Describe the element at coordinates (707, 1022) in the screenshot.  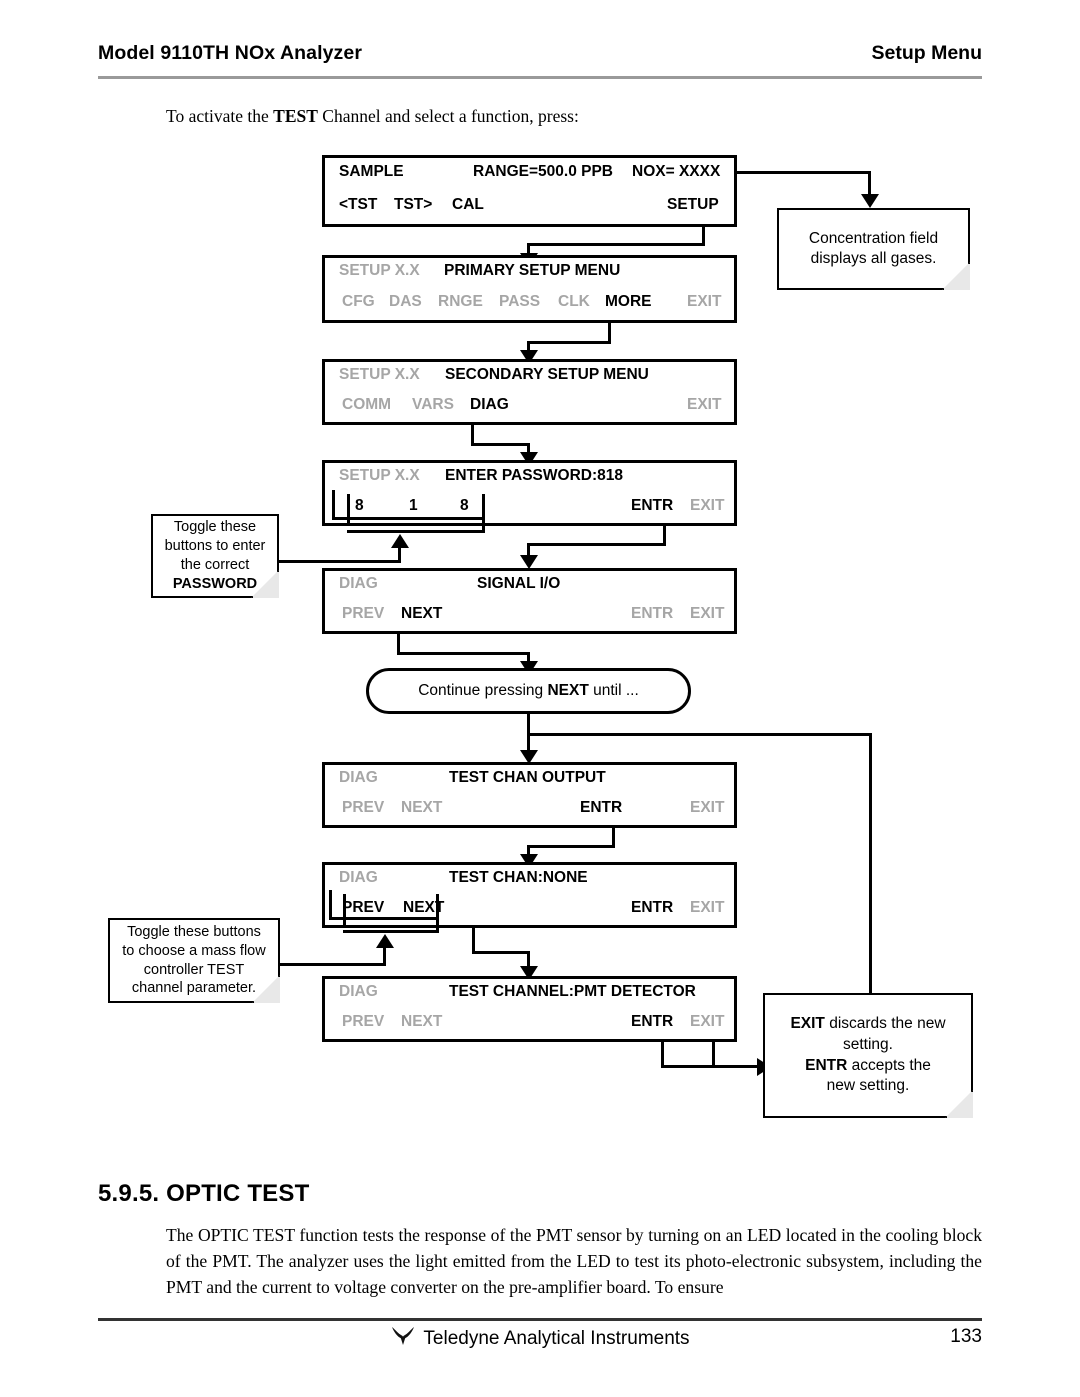
I see `softkey-exit-testchanpmt: EXIT` at that location.